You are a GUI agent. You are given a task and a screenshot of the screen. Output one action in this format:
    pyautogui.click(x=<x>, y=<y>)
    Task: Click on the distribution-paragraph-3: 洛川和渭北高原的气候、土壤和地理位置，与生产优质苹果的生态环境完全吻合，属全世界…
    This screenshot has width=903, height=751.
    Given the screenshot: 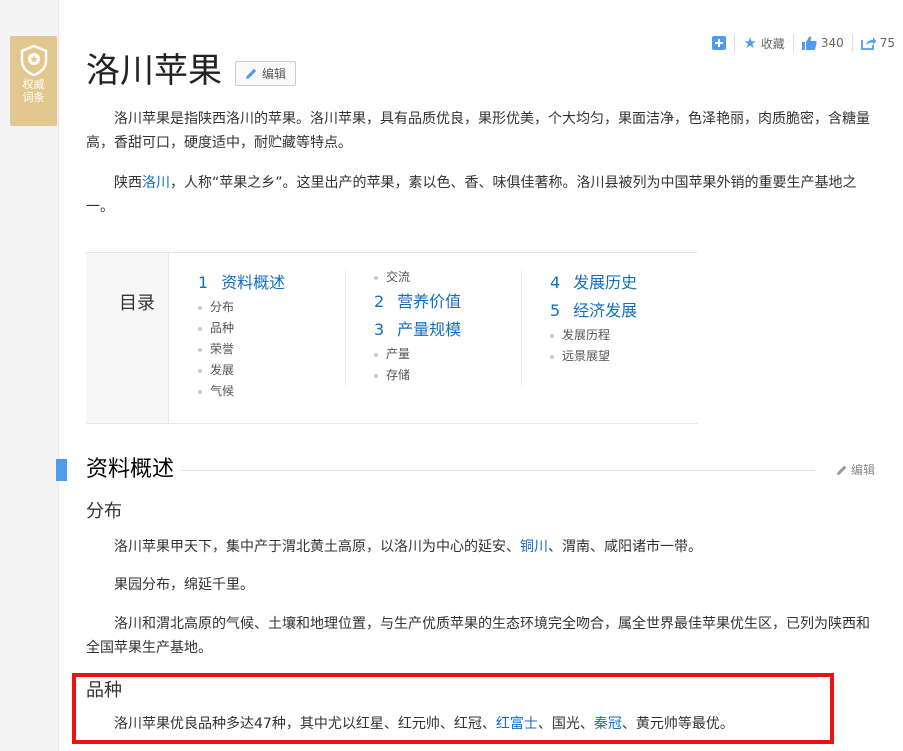 What is the action you would take?
    pyautogui.click(x=478, y=636)
    